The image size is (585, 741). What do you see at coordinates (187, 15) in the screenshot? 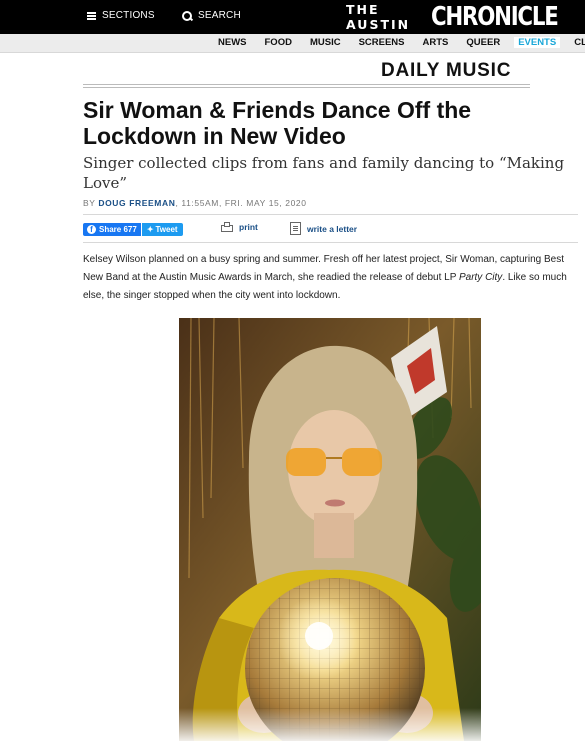
I see `search-icon` at bounding box center [187, 15].